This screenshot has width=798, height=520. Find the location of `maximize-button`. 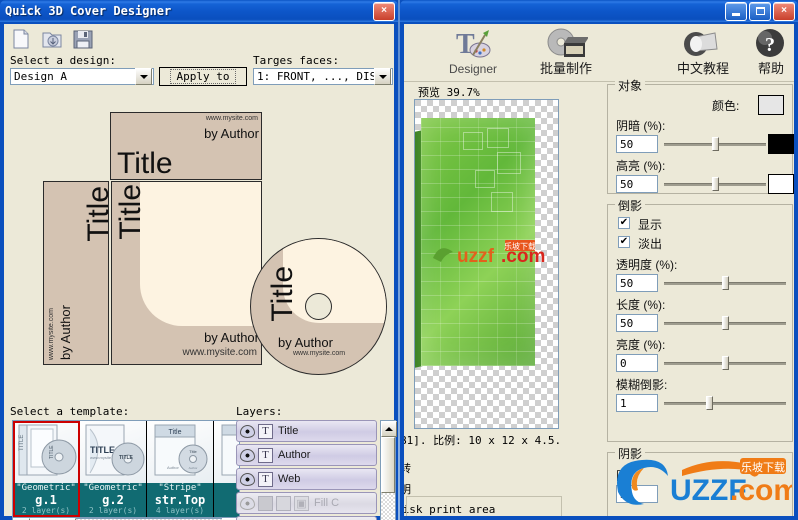

maximize-button is located at coordinates (760, 11).